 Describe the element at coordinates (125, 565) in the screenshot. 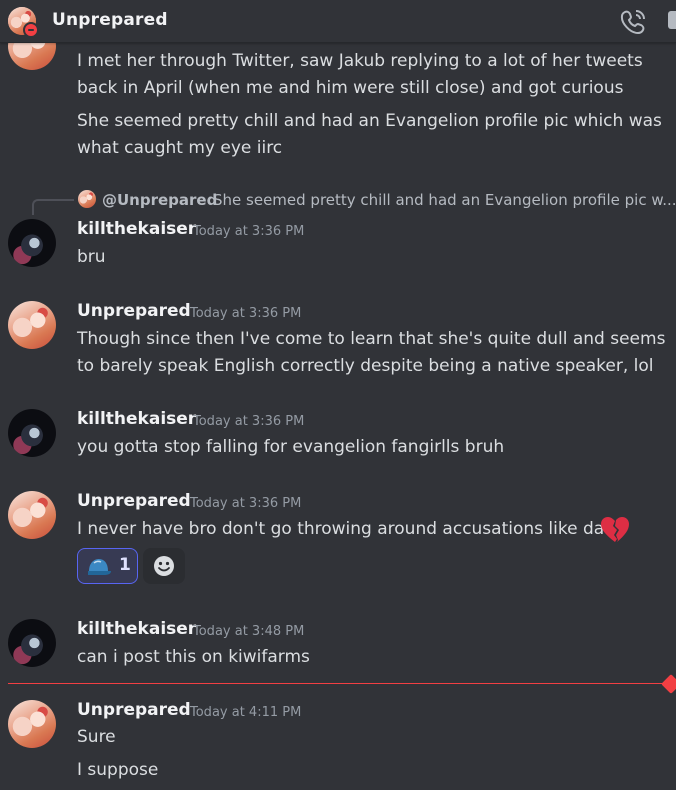

I see `reaction-count: 1` at that location.